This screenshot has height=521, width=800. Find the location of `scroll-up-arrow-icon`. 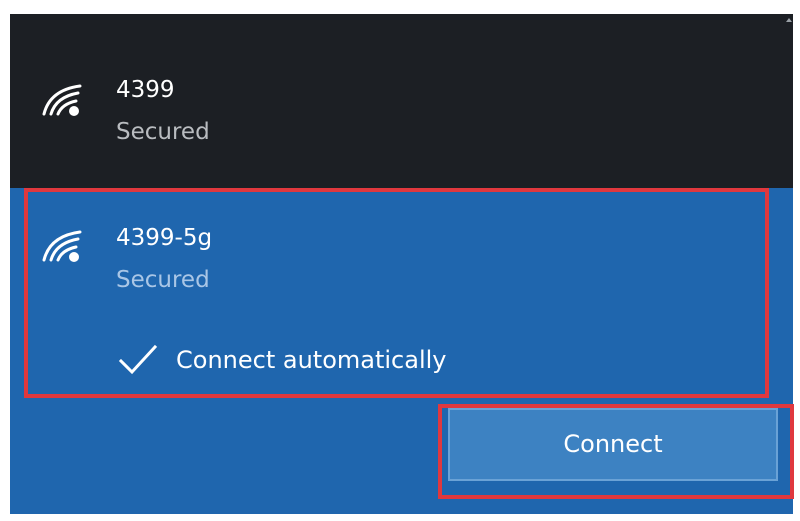

scroll-up-arrow-icon is located at coordinates (789, 20).